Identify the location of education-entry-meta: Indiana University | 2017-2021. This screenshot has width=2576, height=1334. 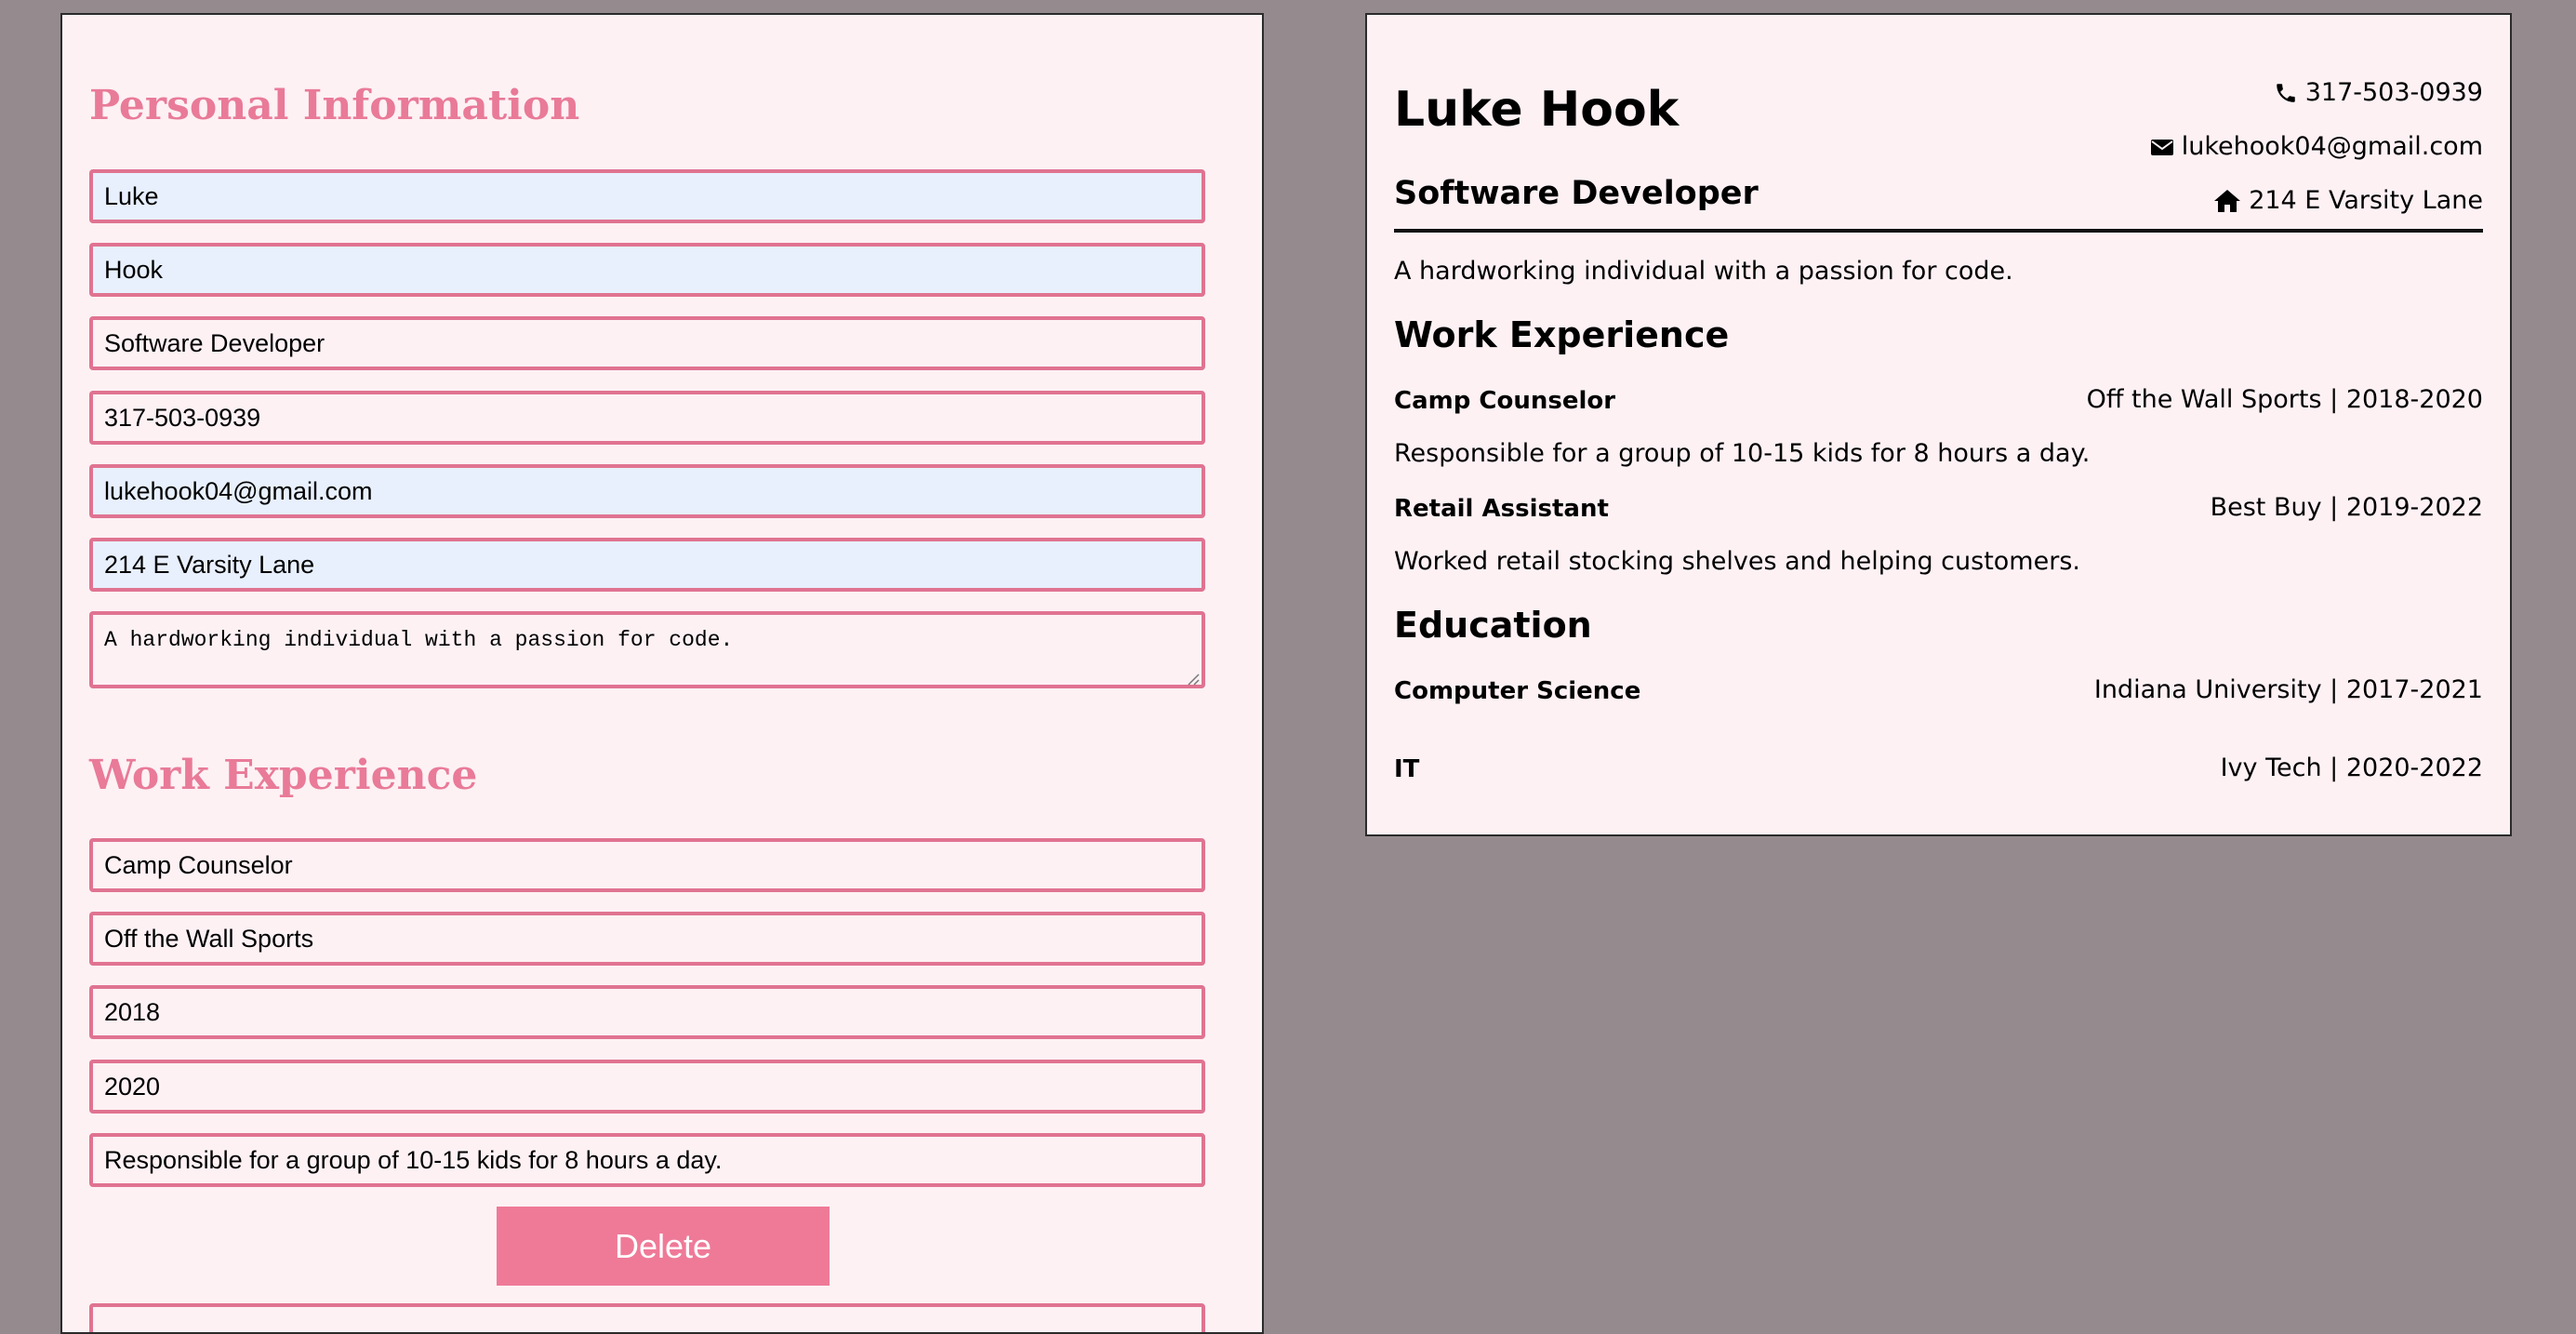
(2288, 689).